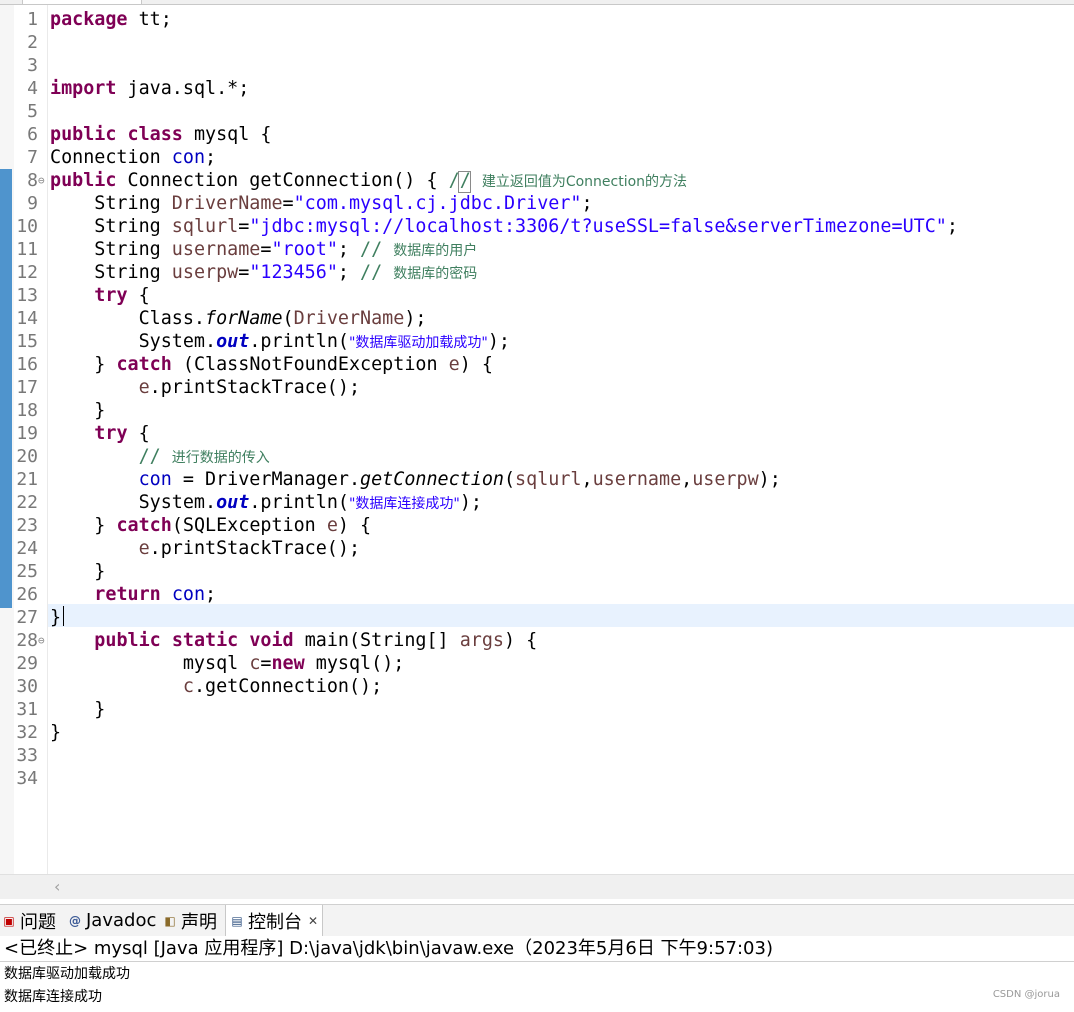 The width and height of the screenshot is (1074, 1012). Describe the element at coordinates (435, 274) in the screenshot. I see `comment-text: 数据库的密码` at that location.